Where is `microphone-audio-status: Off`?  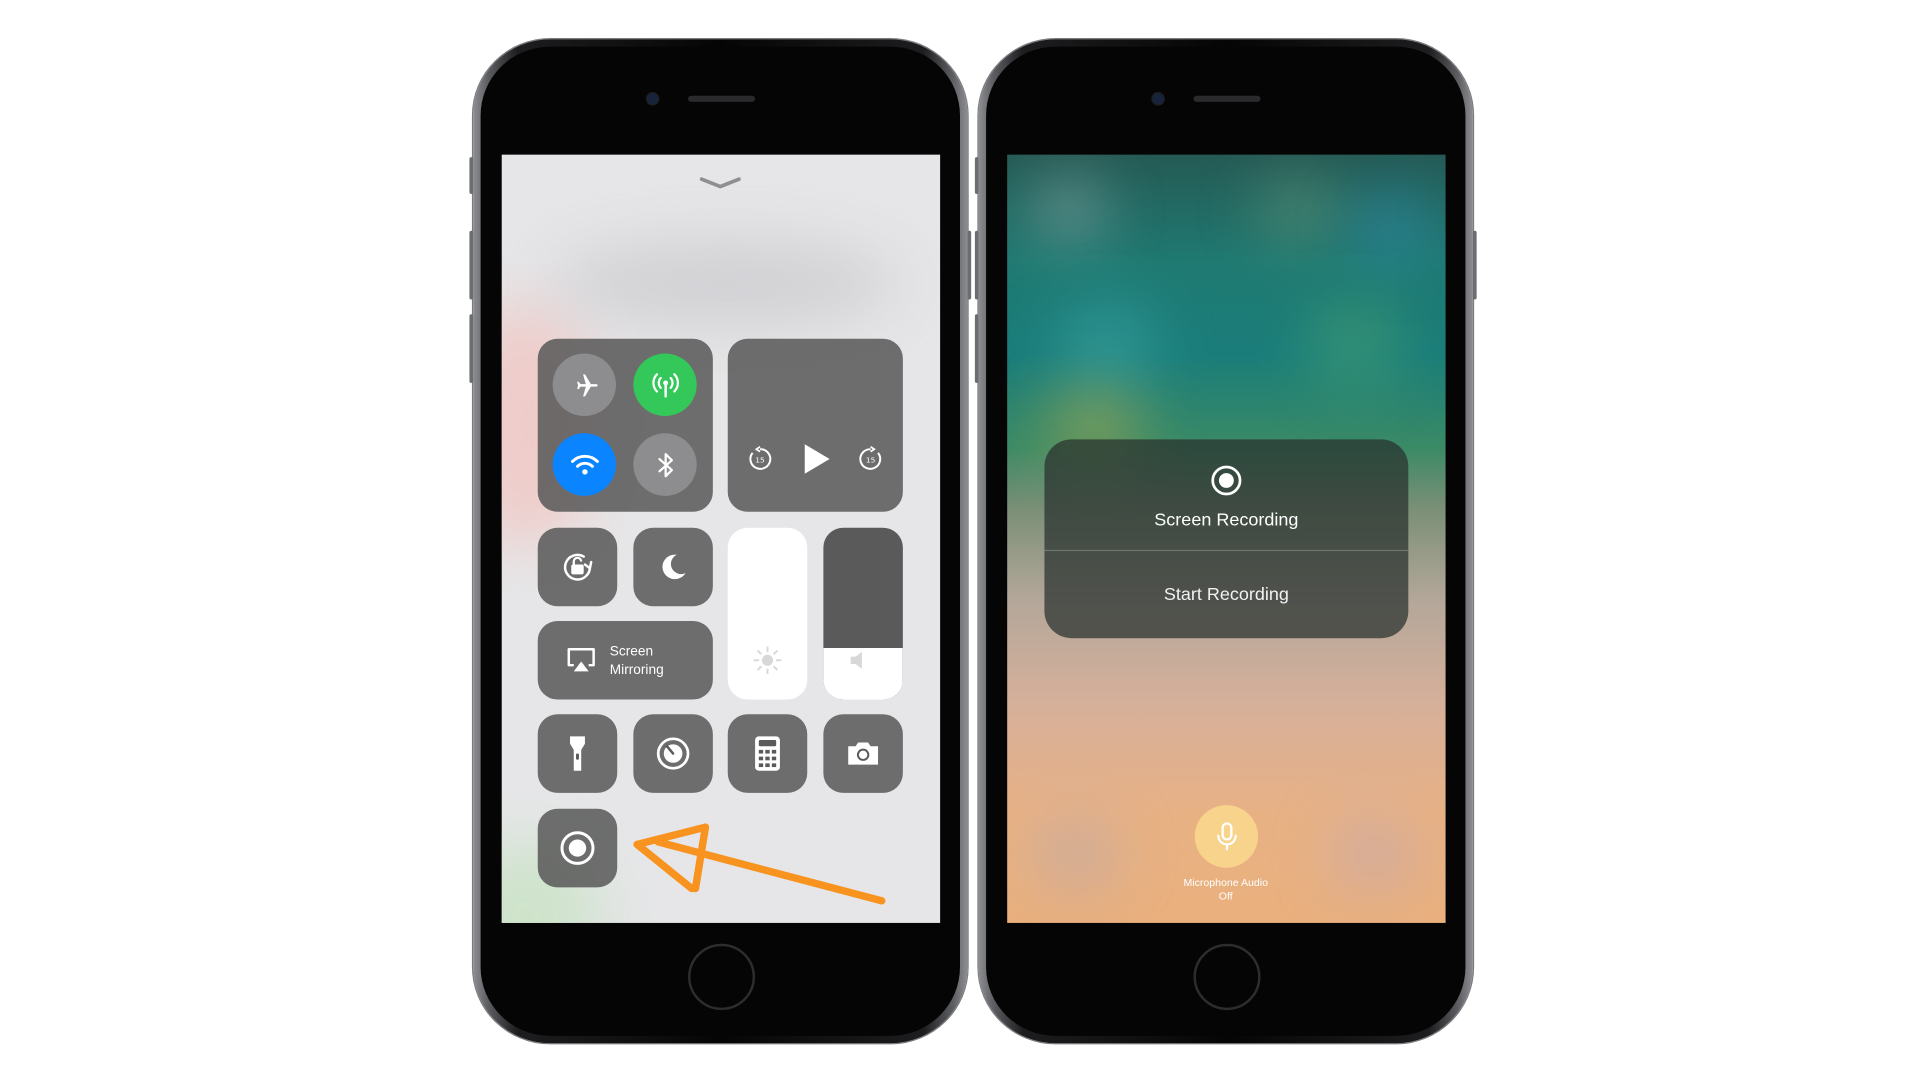 microphone-audio-status: Off is located at coordinates (1225, 896).